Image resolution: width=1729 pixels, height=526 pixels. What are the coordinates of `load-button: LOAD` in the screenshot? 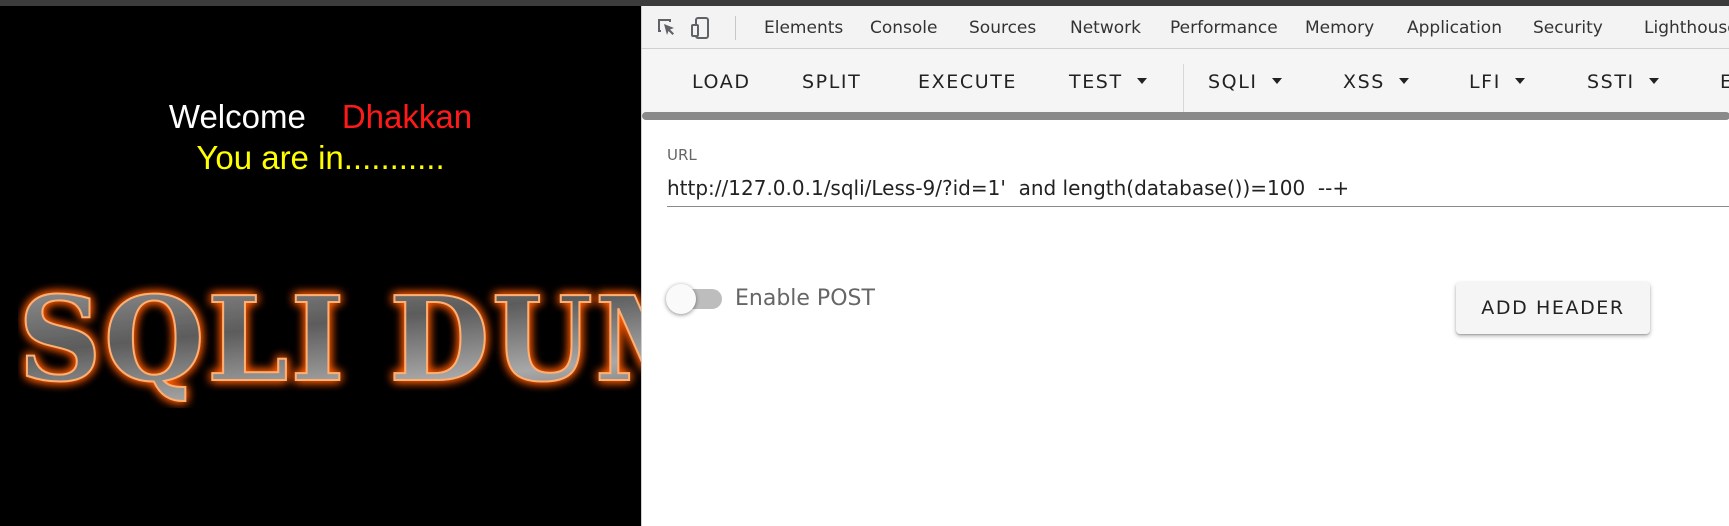 It's located at (721, 82).